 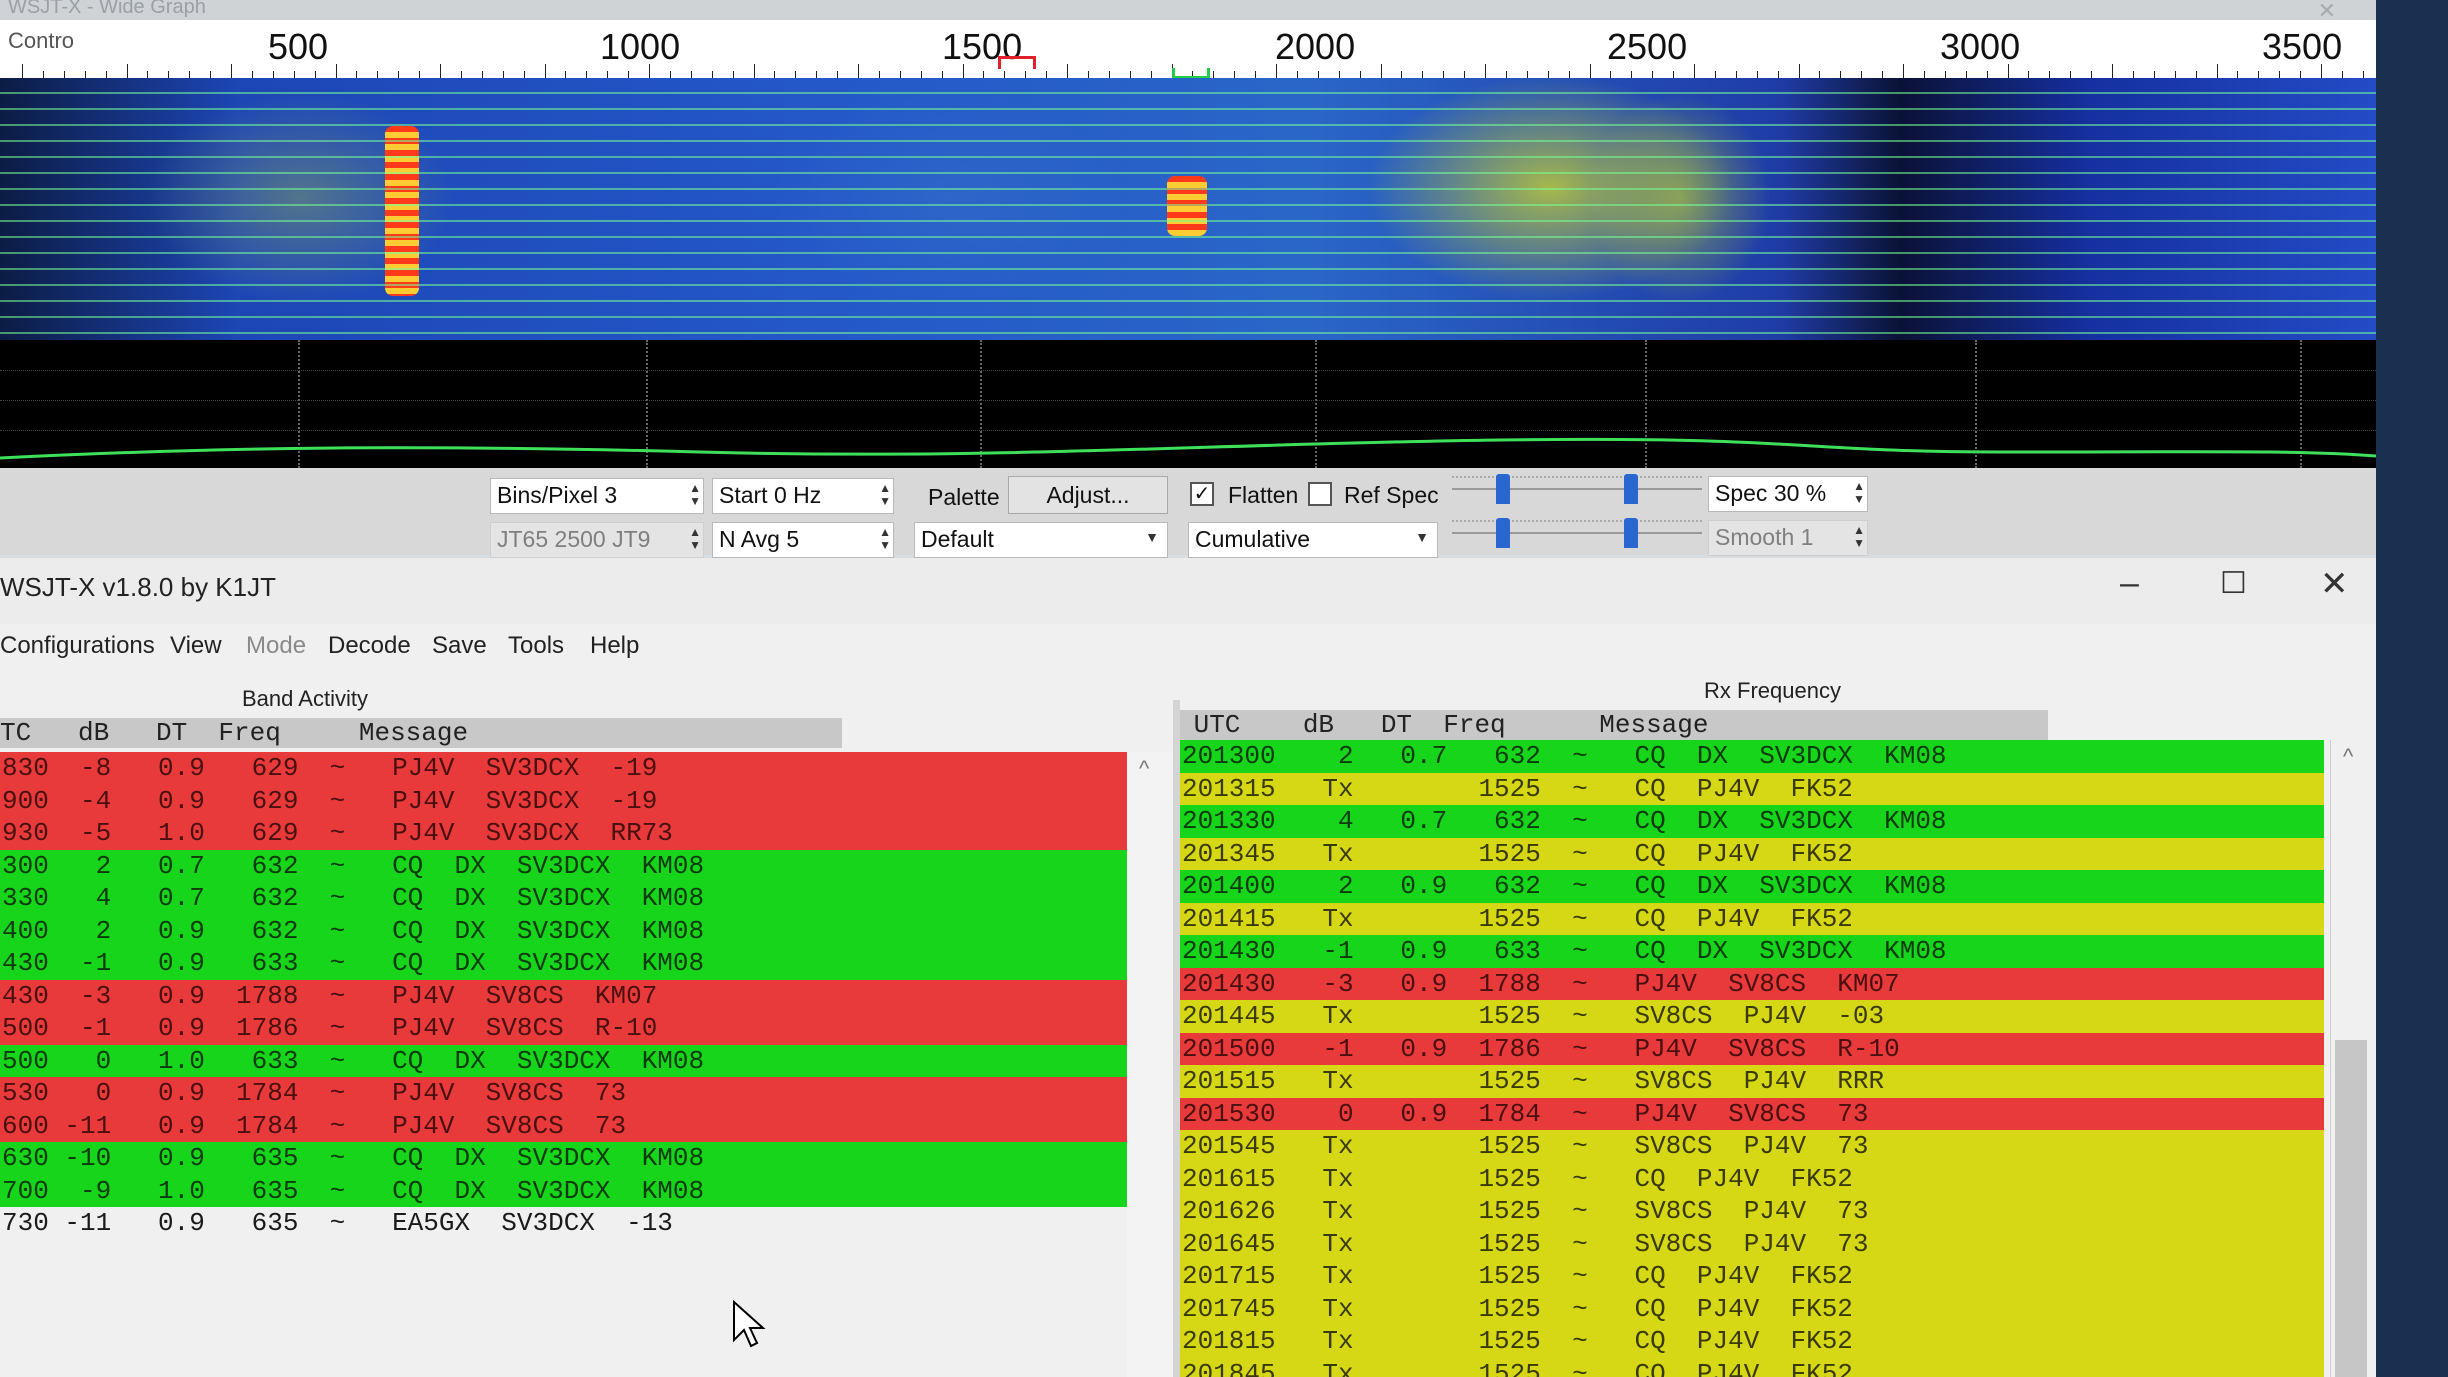 What do you see at coordinates (1017, 62) in the screenshot?
I see `rx-frequency-marker` at bounding box center [1017, 62].